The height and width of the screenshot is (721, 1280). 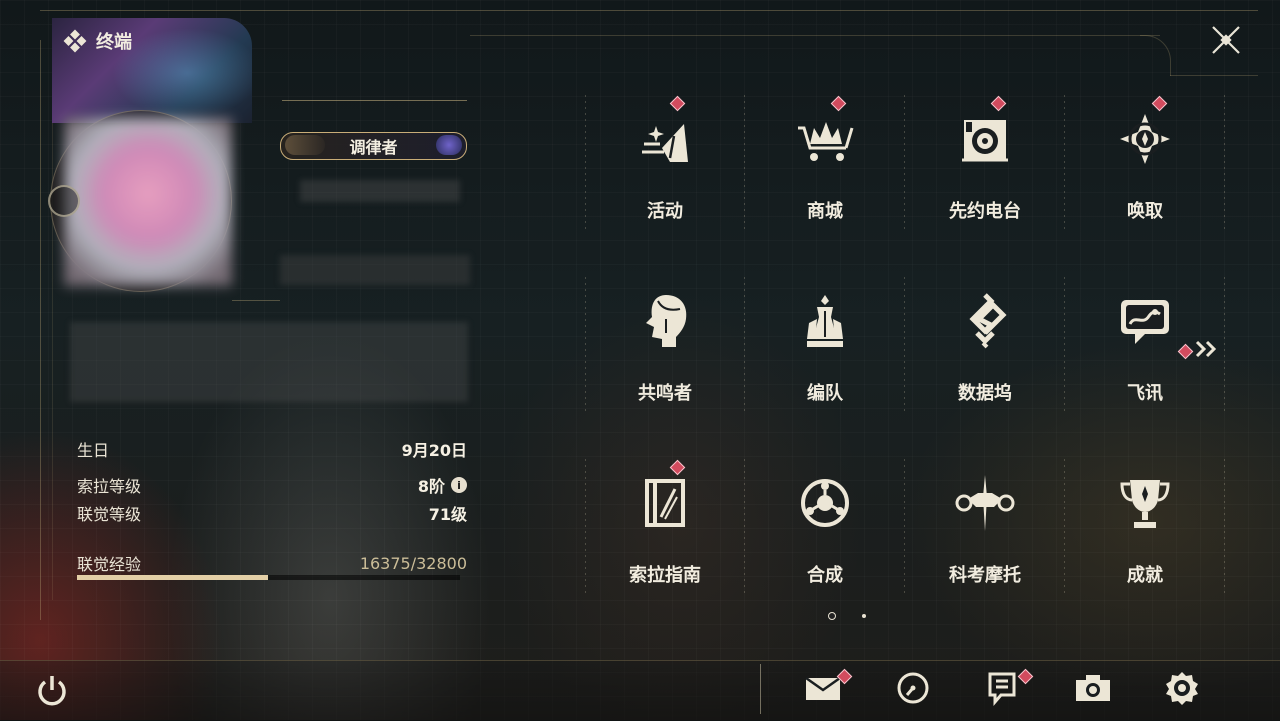 I want to click on trophy-icon, so click(x=1145, y=503).